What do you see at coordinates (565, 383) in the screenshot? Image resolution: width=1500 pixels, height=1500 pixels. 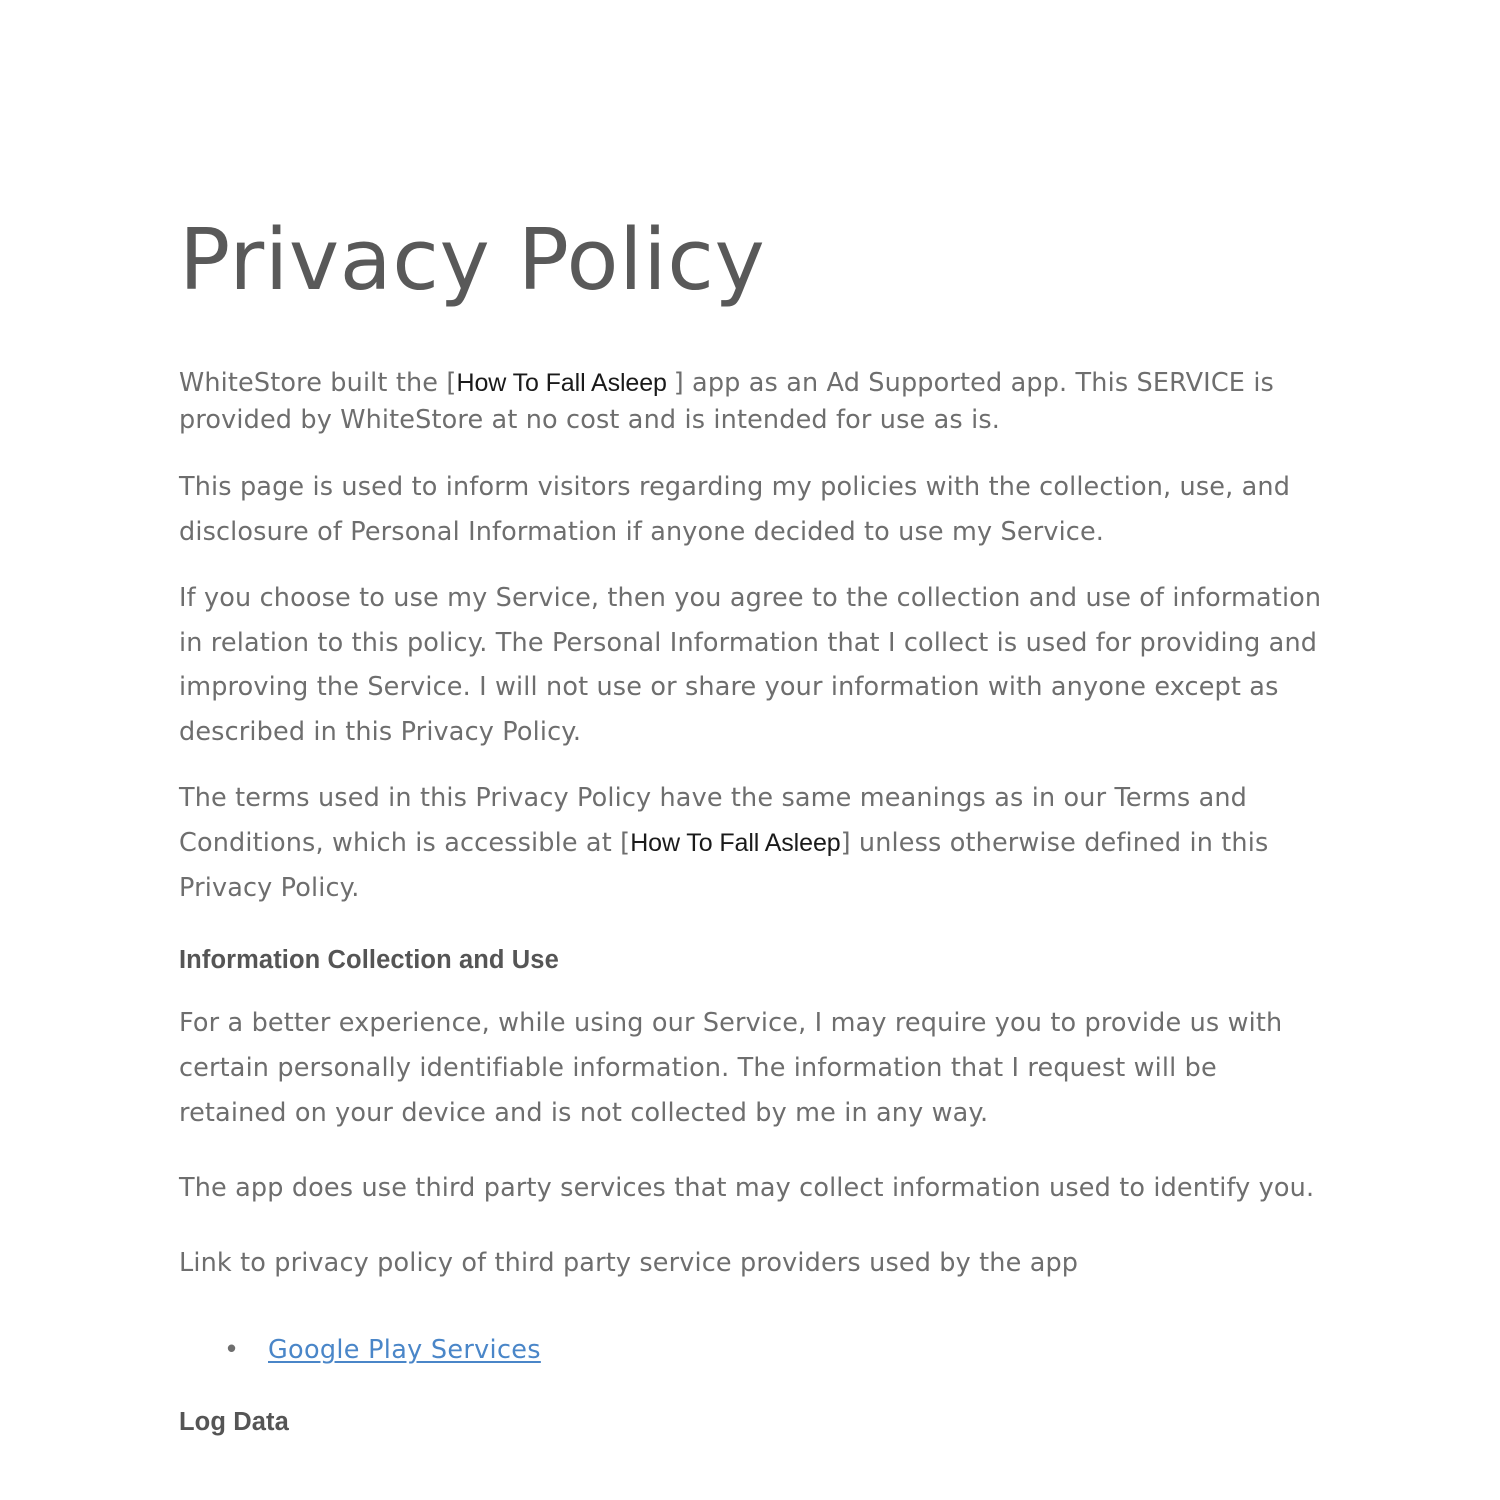 I see `app-name-tag-1: How To Fall Asleep` at bounding box center [565, 383].